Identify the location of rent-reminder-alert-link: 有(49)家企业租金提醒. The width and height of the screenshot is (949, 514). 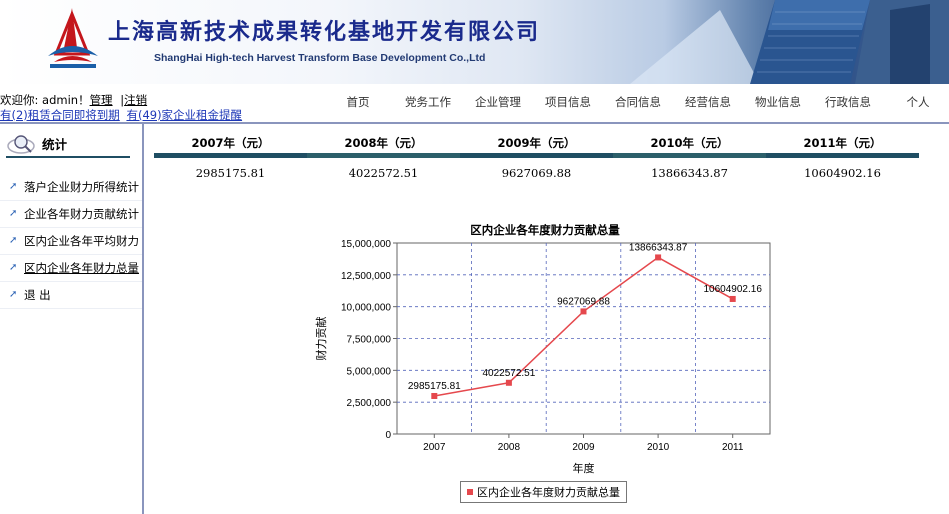
(184, 115).